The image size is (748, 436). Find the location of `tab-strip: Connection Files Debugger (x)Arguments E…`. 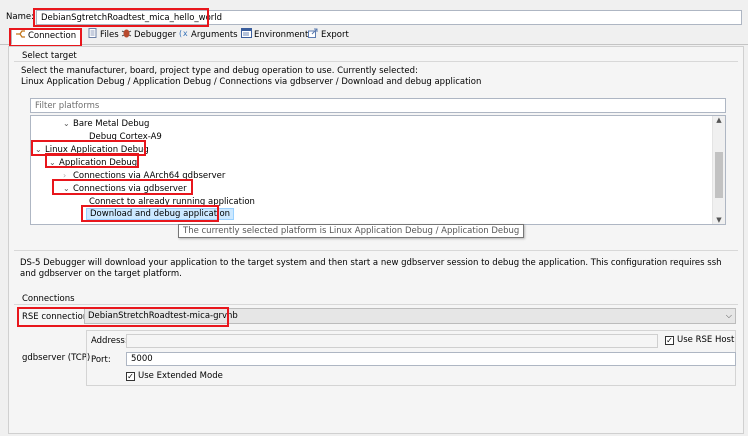

tab-strip: Connection Files Debugger (x)Arguments E… is located at coordinates (374, 36).